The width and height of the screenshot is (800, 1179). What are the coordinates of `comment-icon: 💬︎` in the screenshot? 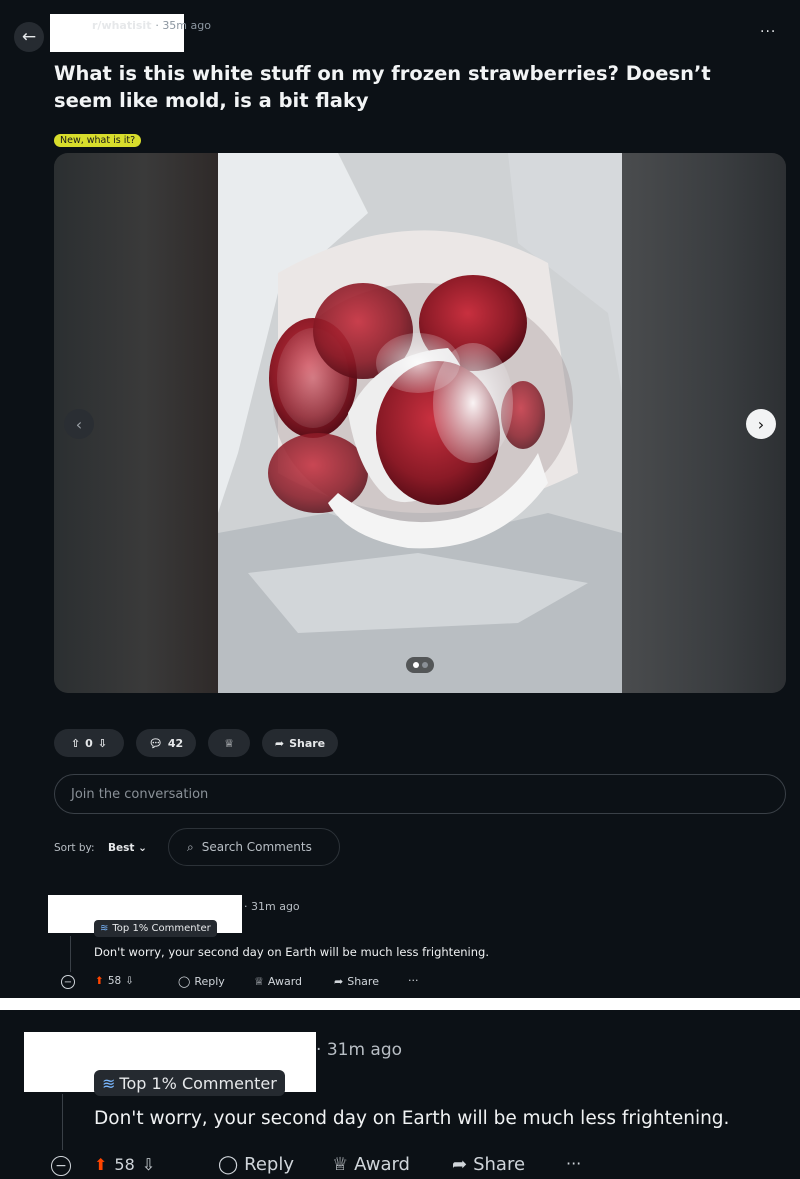 It's located at (155, 743).